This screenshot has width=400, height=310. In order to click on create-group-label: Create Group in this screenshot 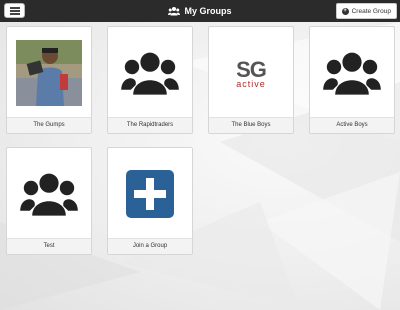, I will do `click(371, 11)`.